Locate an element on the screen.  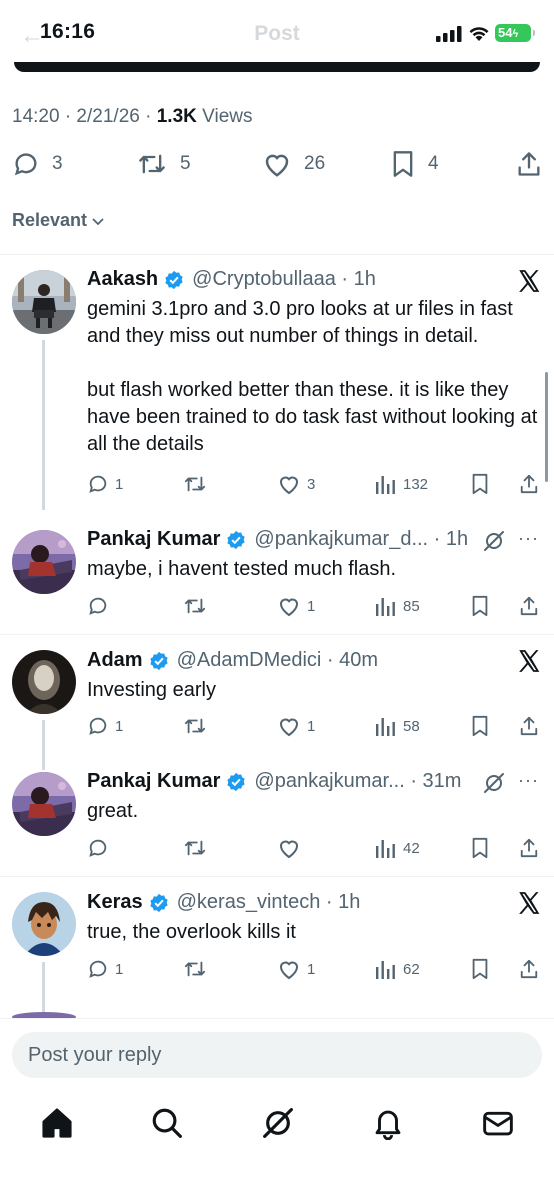
views-button: 58 is located at coordinates (397, 726).